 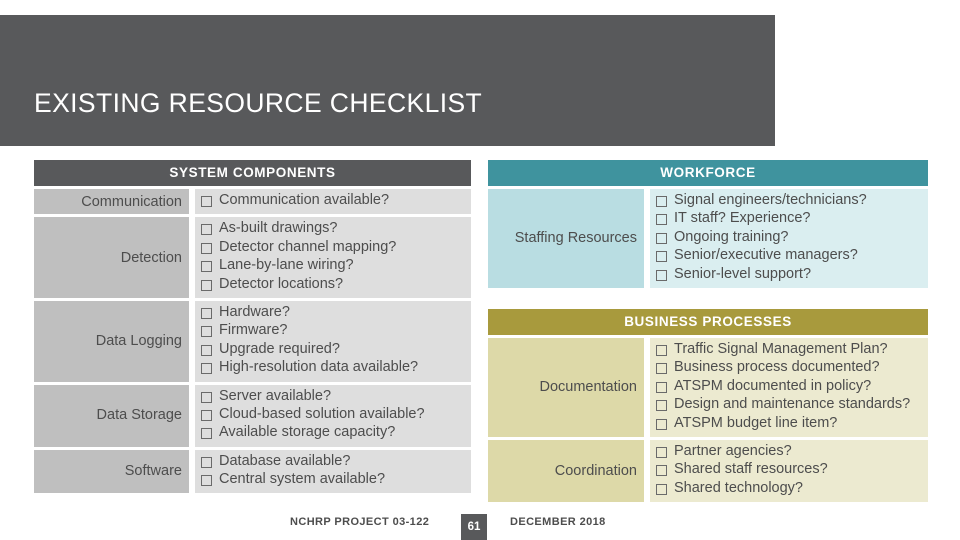 What do you see at coordinates (279, 348) in the screenshot?
I see `checklist-item-label: Upgrade required?` at bounding box center [279, 348].